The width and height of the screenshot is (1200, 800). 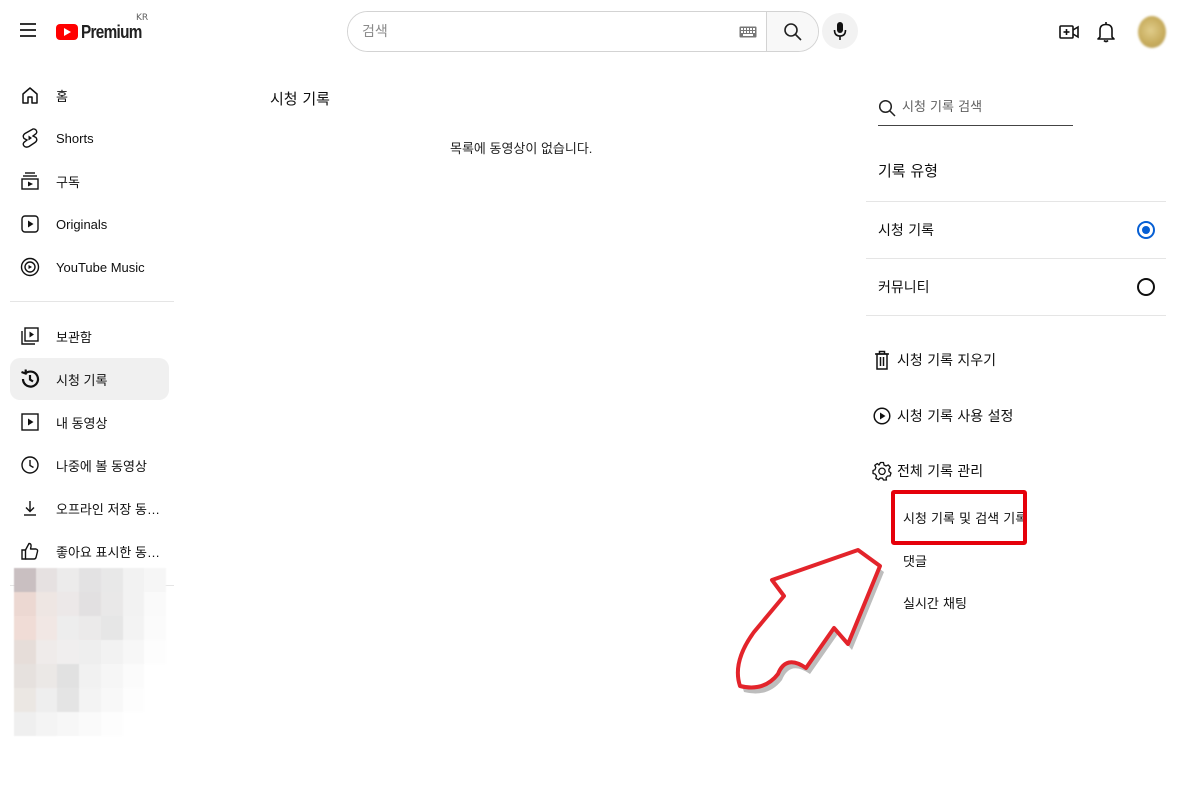 I want to click on watch-later-icon, so click(x=30, y=465).